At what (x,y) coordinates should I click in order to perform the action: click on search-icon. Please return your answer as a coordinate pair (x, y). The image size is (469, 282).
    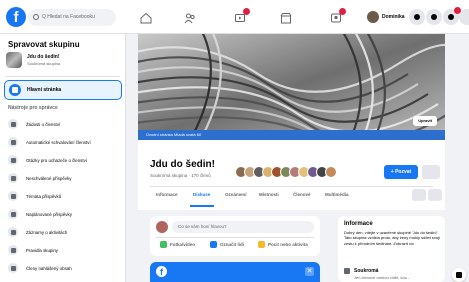
    Looking at the image, I should click on (36, 17).